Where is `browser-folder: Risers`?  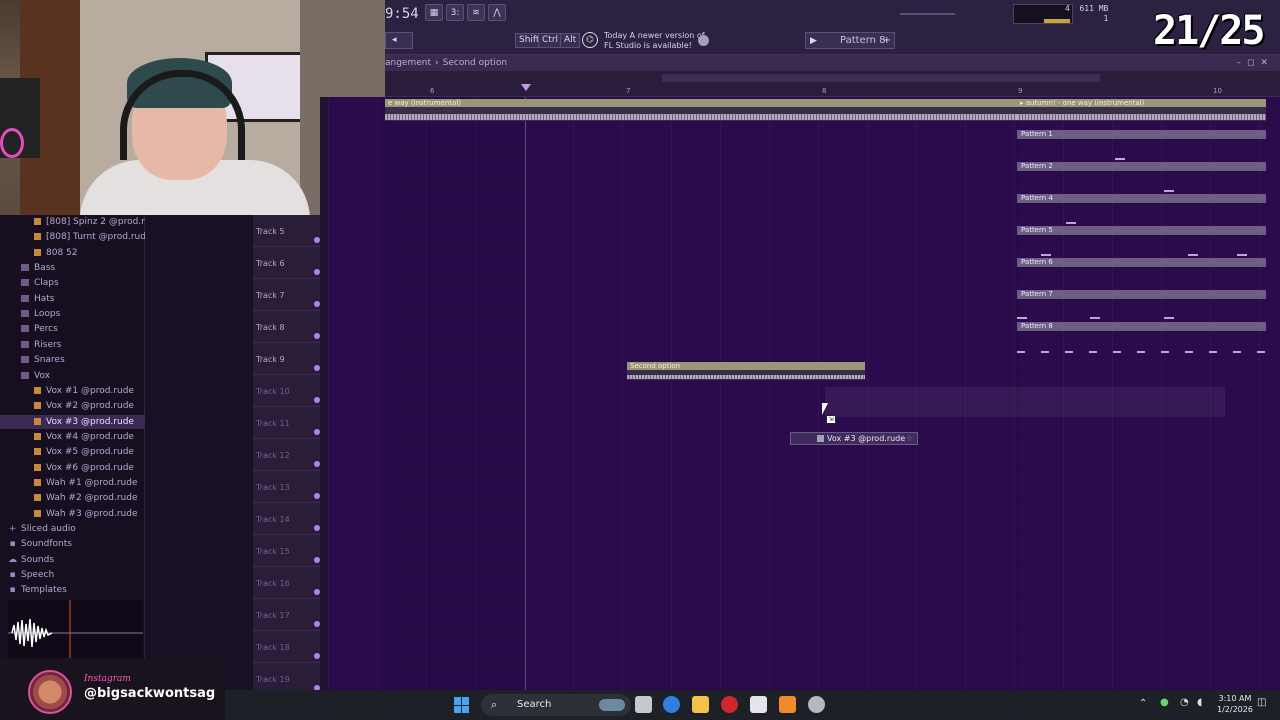 browser-folder: Risers is located at coordinates (72, 345).